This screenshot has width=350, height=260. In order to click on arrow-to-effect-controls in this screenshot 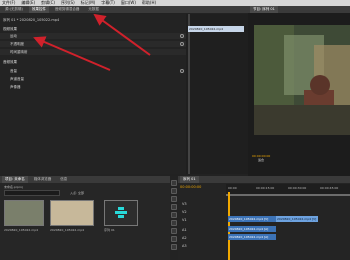, I will do `click(122, 34)`.